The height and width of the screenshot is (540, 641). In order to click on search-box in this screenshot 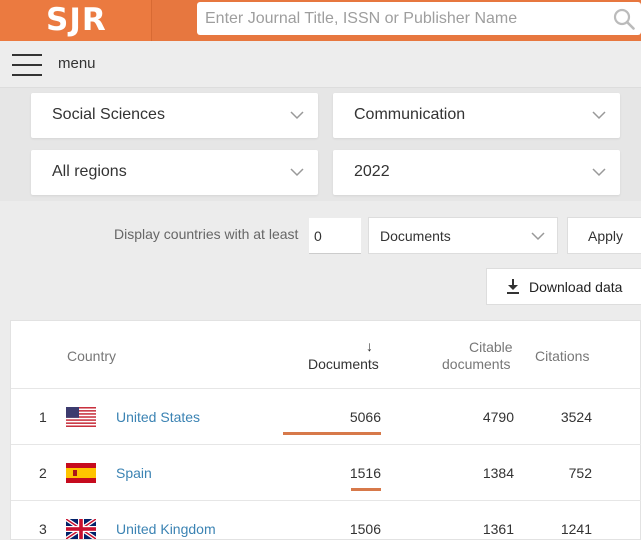, I will do `click(419, 18)`.